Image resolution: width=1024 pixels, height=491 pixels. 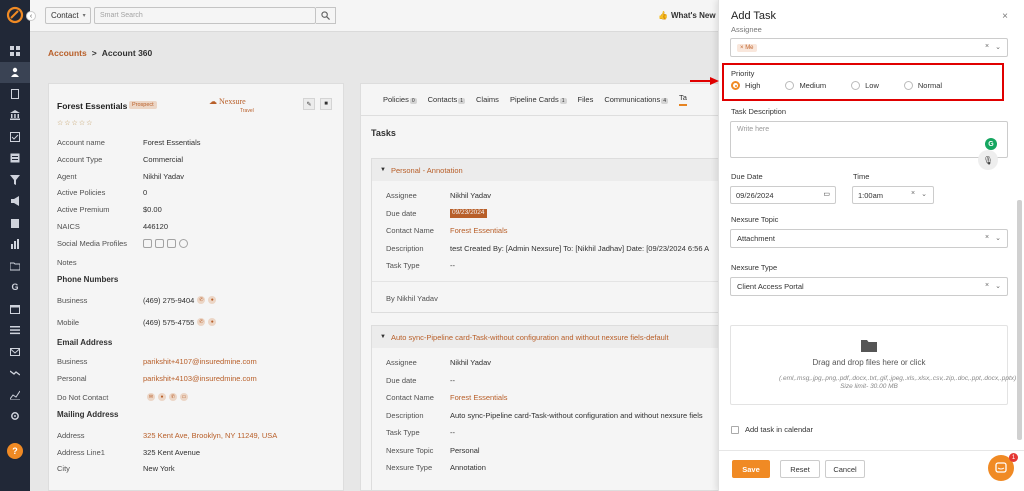 What do you see at coordinates (15, 116) in the screenshot?
I see `bank-icon` at bounding box center [15, 116].